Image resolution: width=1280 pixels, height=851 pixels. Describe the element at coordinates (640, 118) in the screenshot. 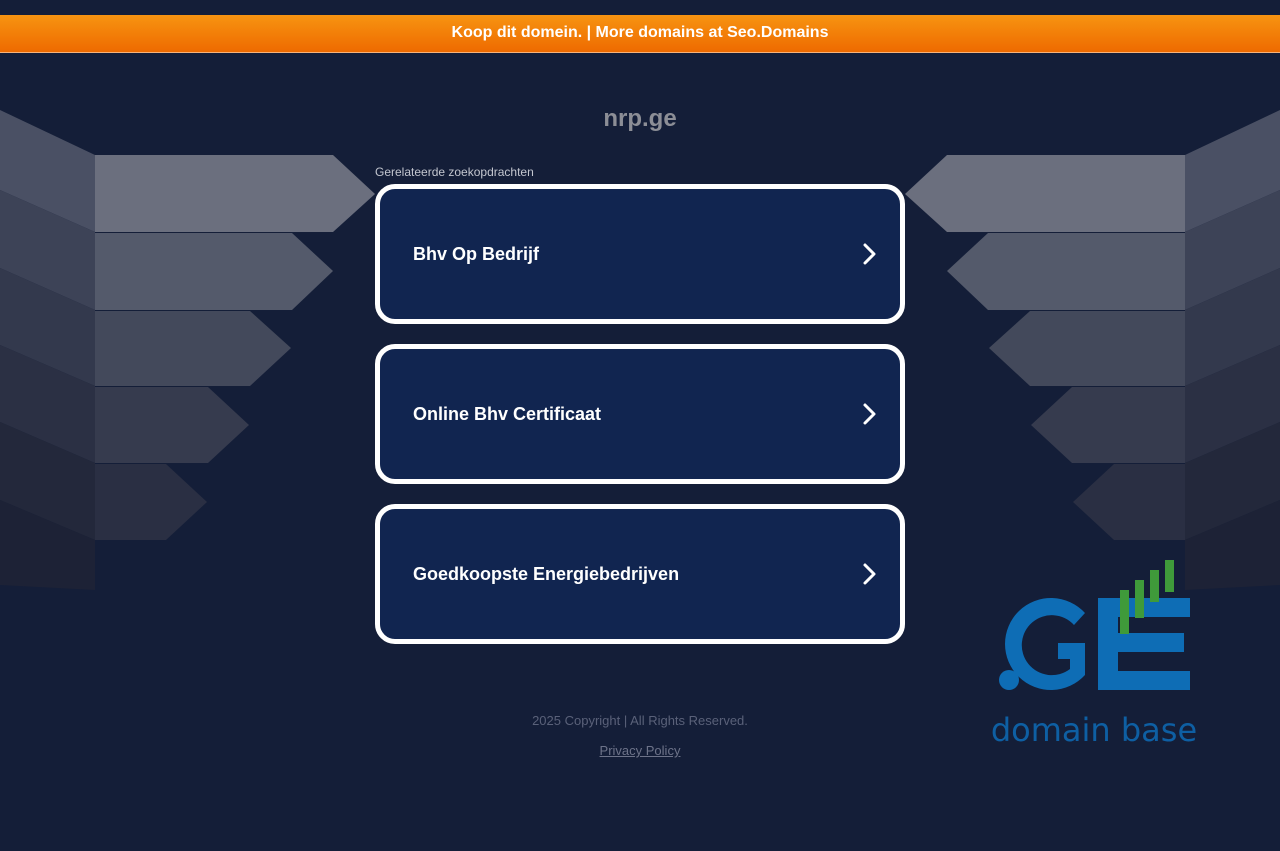

I see `domain-title: nrp.ge` at that location.